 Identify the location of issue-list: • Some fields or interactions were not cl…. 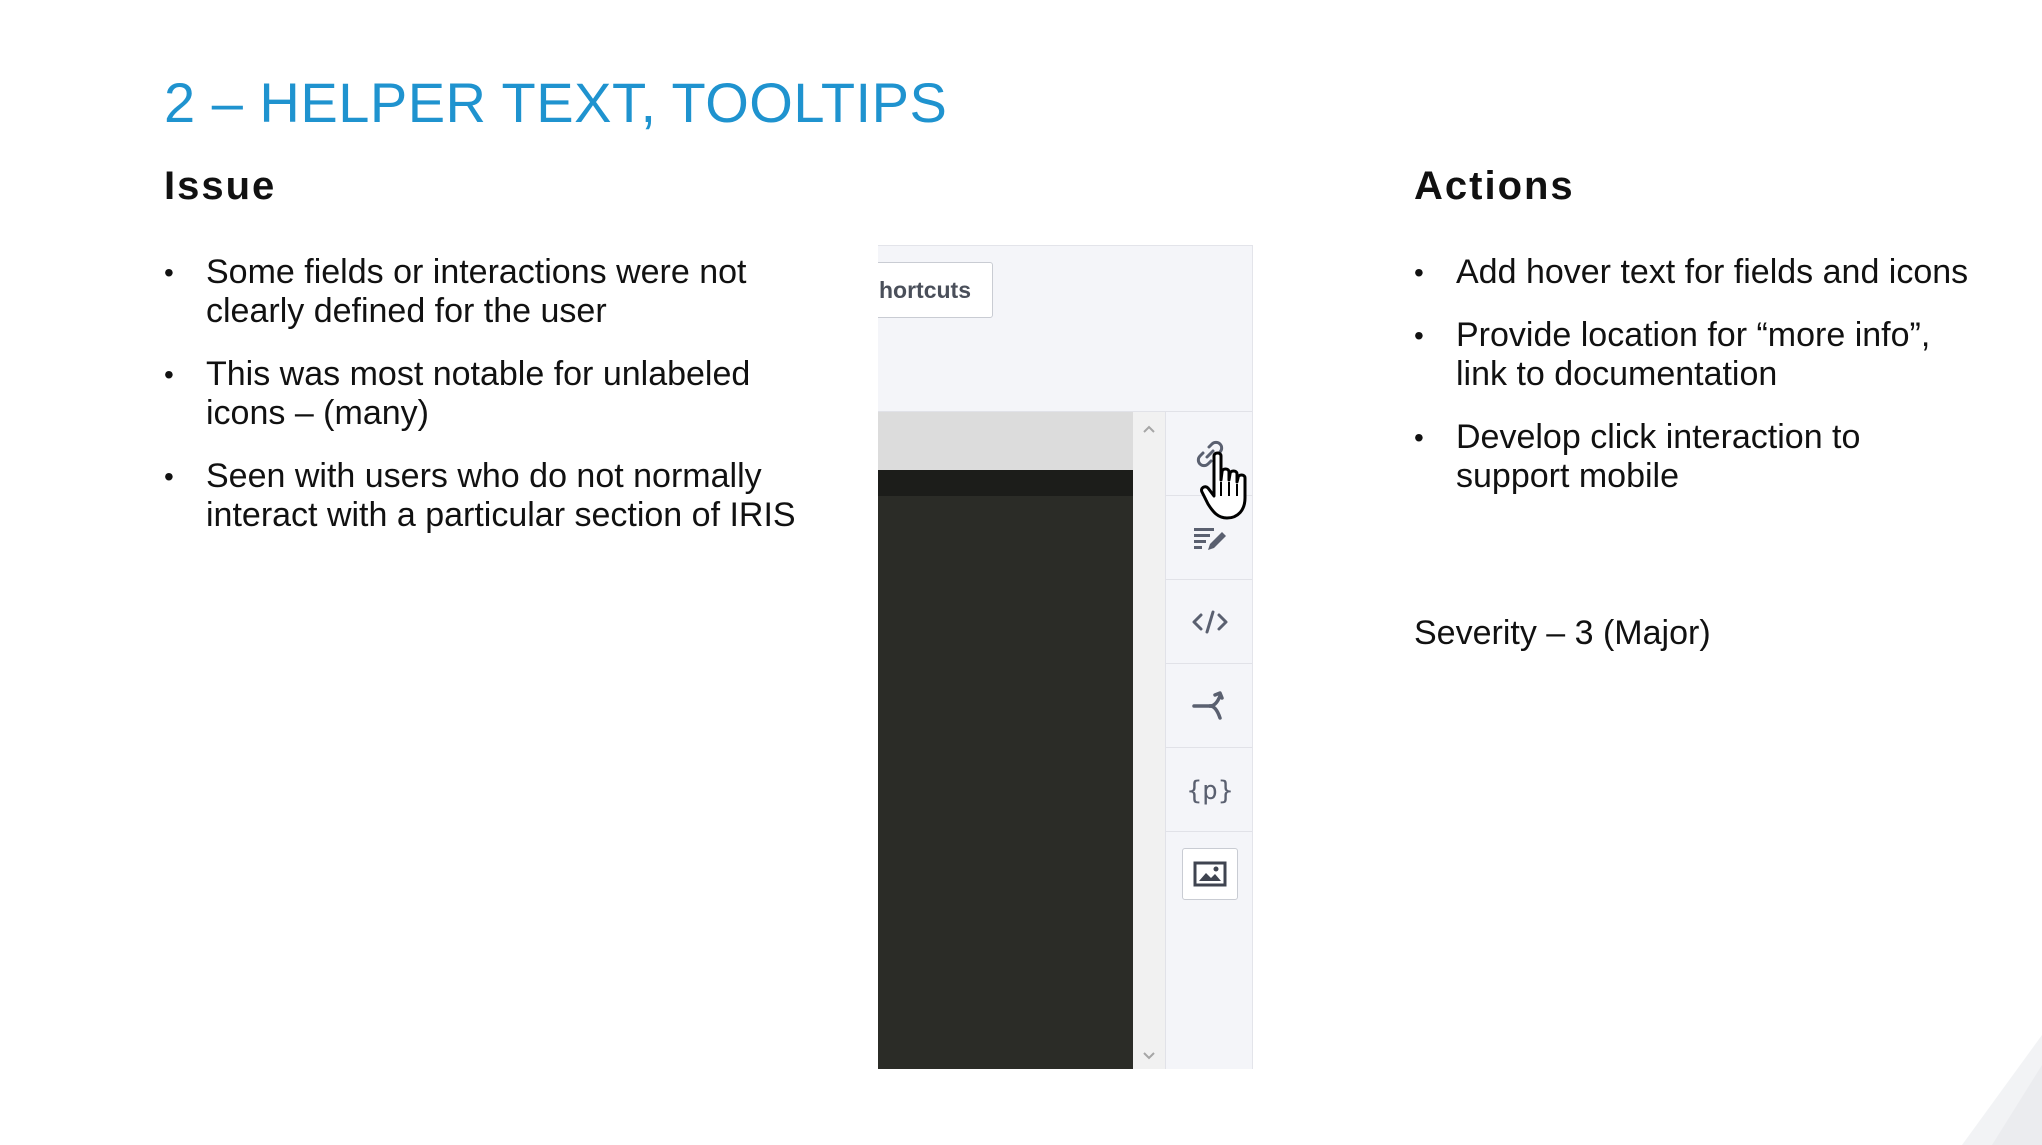
(484, 406).